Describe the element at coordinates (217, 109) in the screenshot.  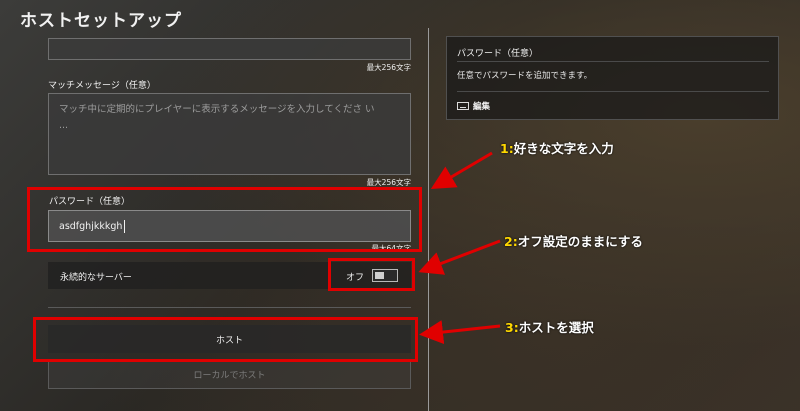
I see `match-message-placeholder: マッチ中に定期的にプレイヤーに表示するメッセージを入力してくださ い` at that location.